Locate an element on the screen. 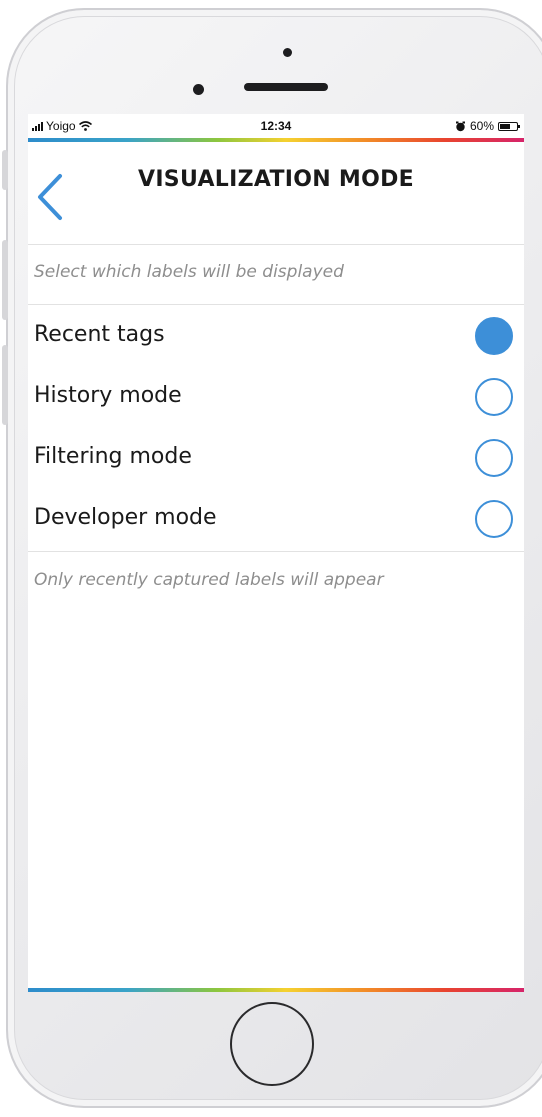 This screenshot has height=1117, width=542. battery-percent: 60% is located at coordinates (481, 126).